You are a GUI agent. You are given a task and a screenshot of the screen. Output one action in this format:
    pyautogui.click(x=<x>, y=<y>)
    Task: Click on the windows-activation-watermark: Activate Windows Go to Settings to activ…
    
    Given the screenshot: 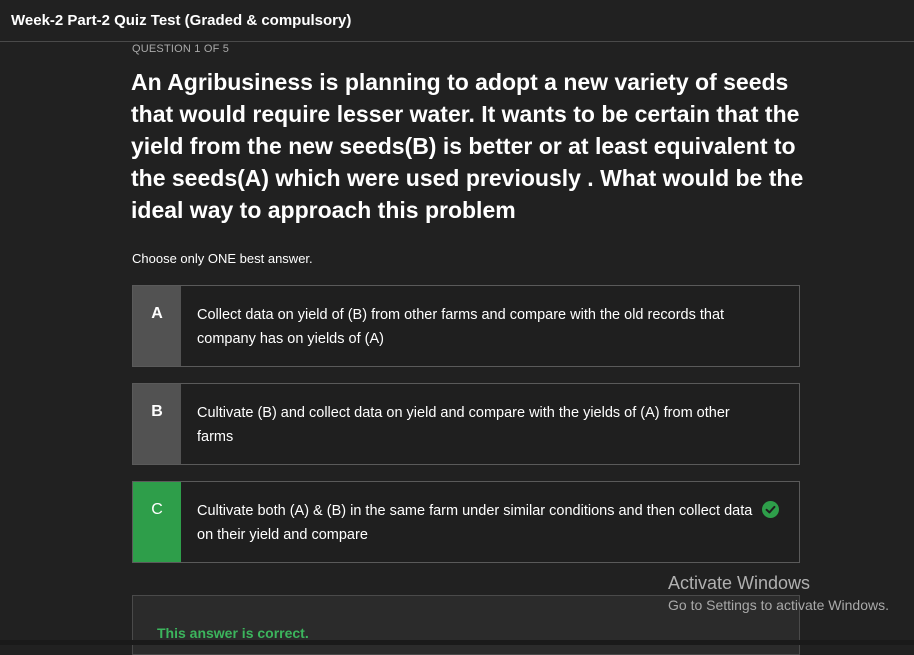 What is the action you would take?
    pyautogui.click(x=778, y=593)
    